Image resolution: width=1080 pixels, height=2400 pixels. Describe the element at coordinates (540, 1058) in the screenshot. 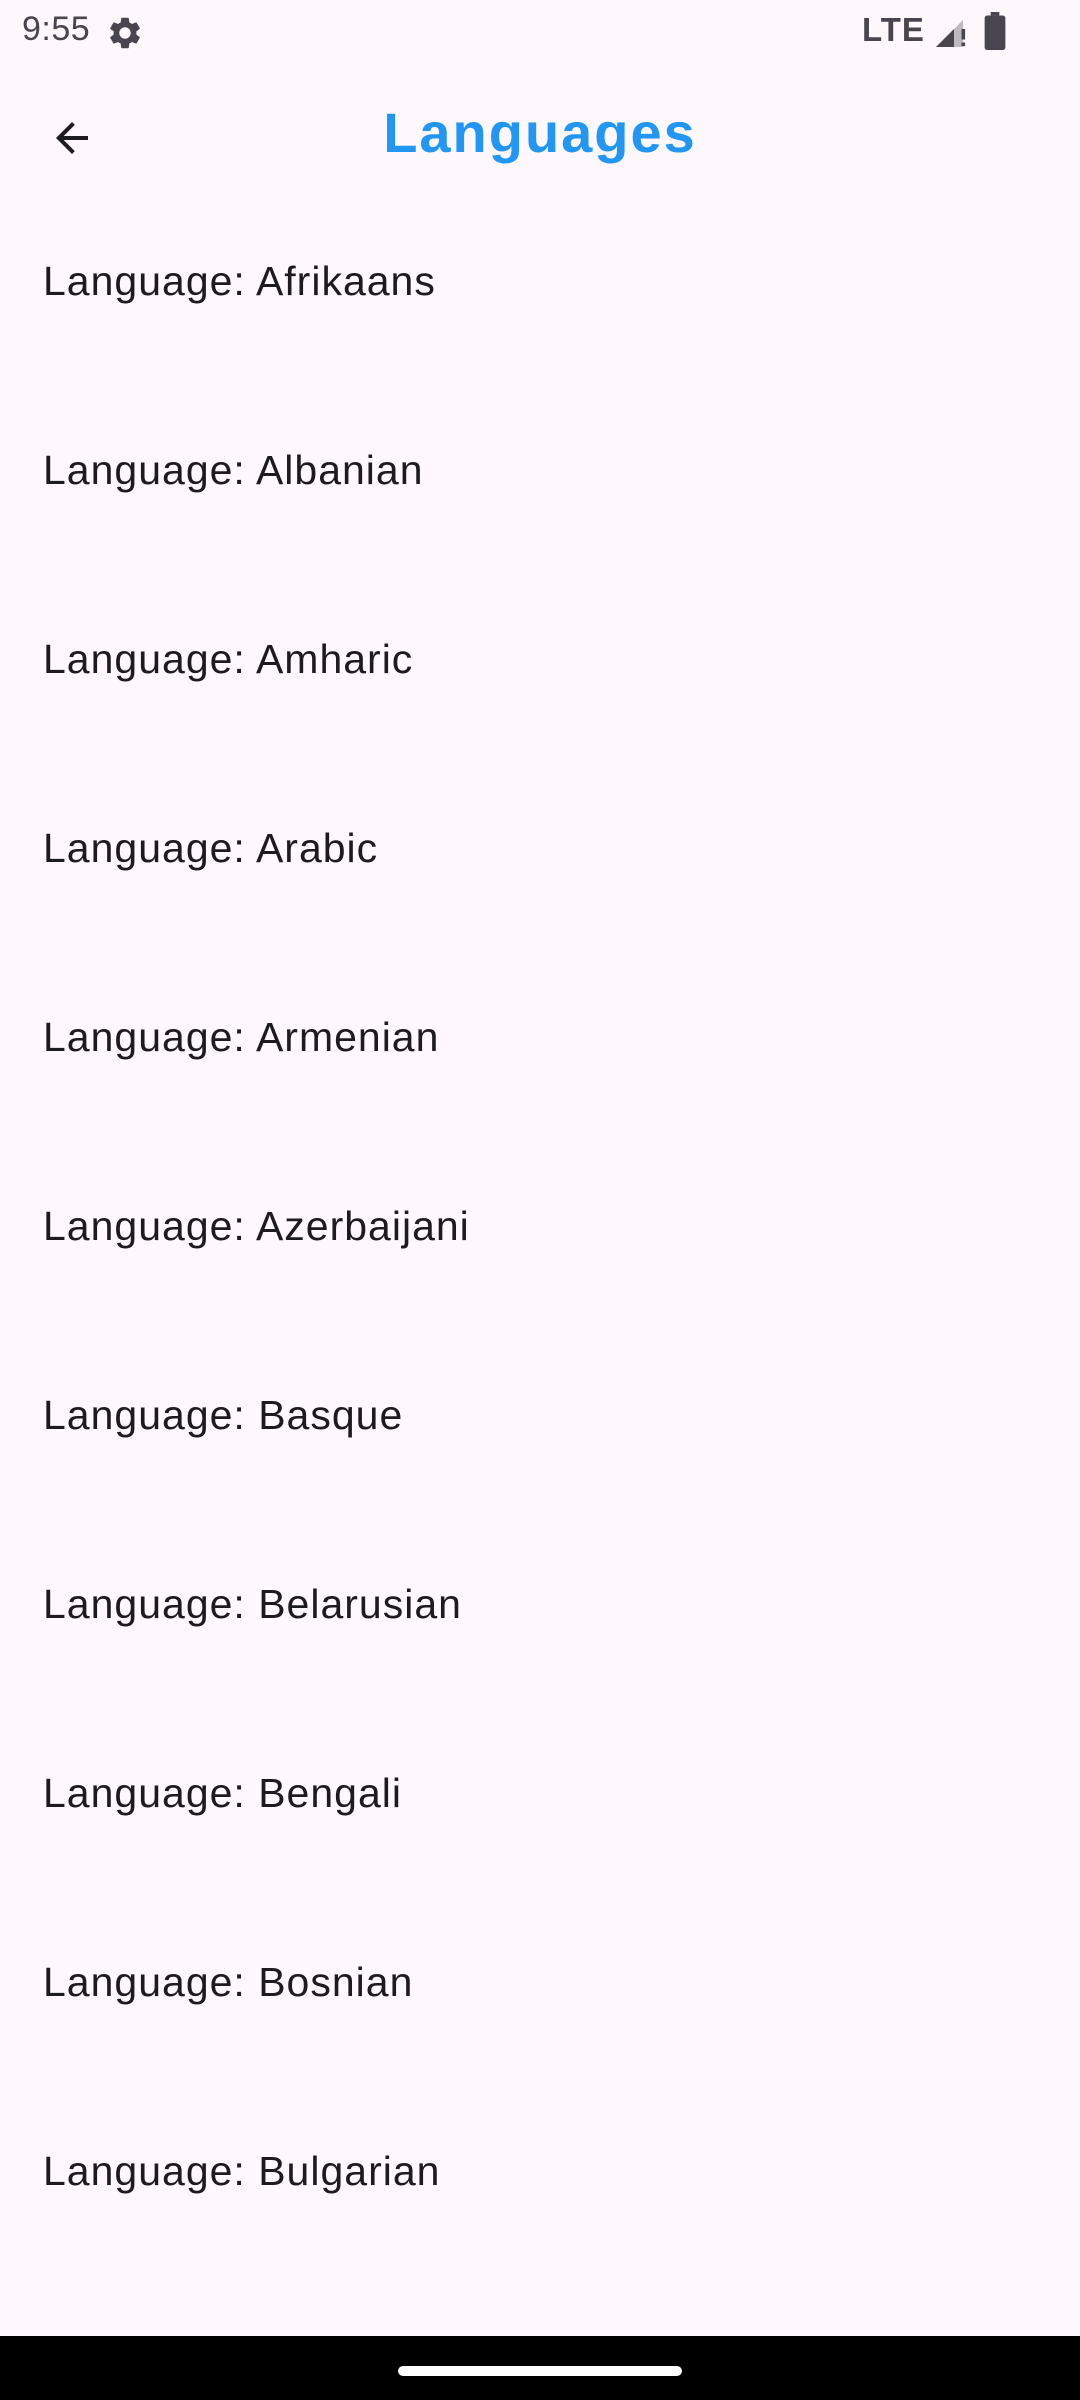

I see `language-item-armenian: Language: Armenian` at that location.